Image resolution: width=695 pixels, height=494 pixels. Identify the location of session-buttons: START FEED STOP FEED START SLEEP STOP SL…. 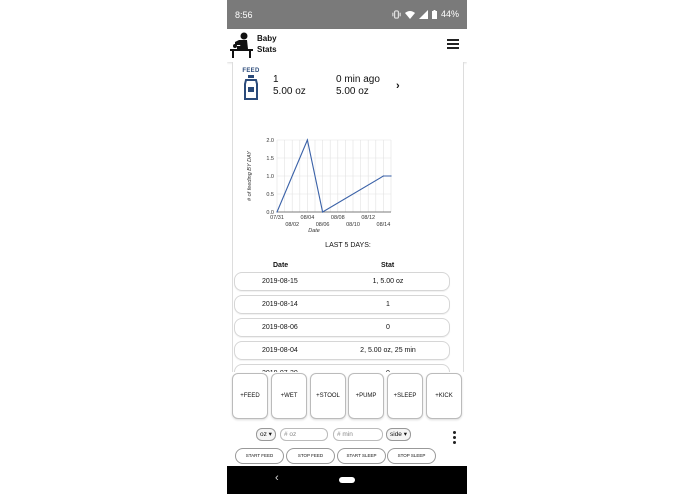
(347, 457).